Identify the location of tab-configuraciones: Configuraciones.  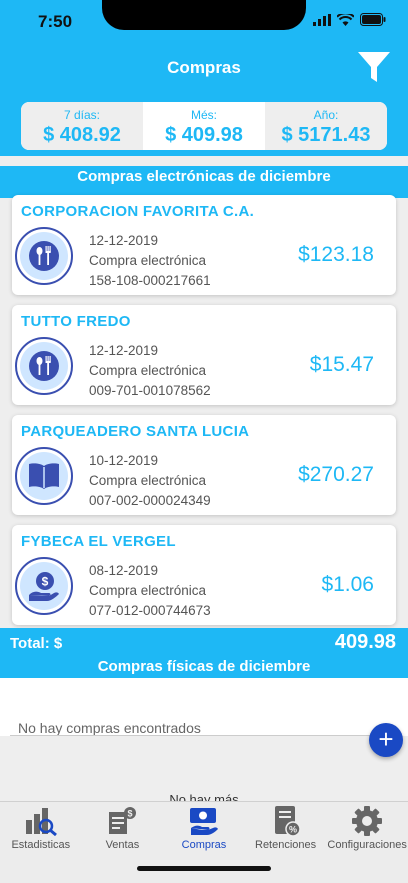
(367, 842).